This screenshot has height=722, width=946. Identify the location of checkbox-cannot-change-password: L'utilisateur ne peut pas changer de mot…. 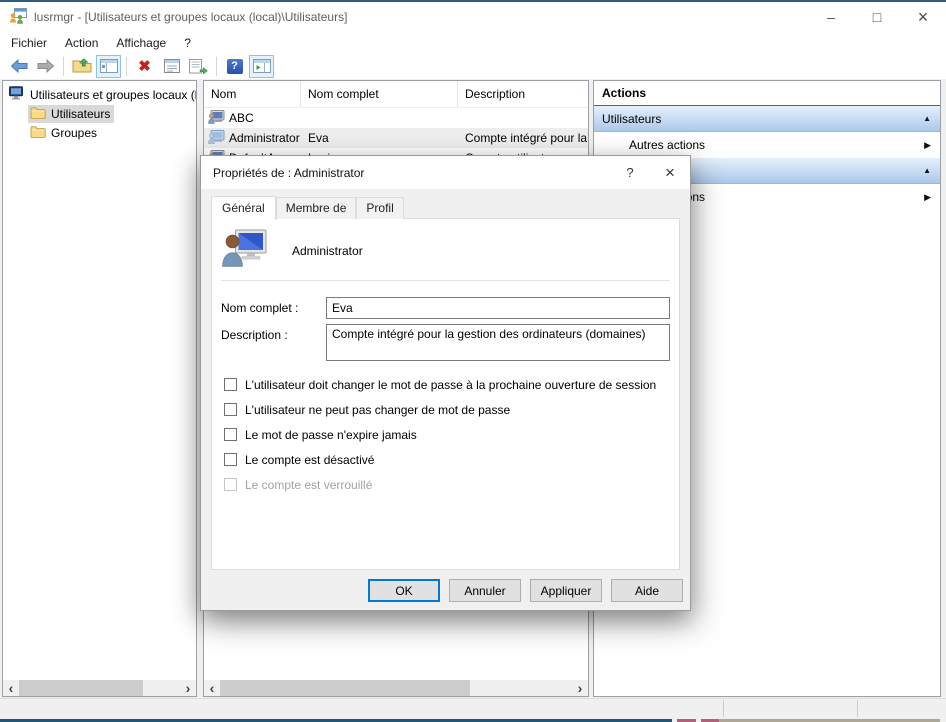
(447, 409).